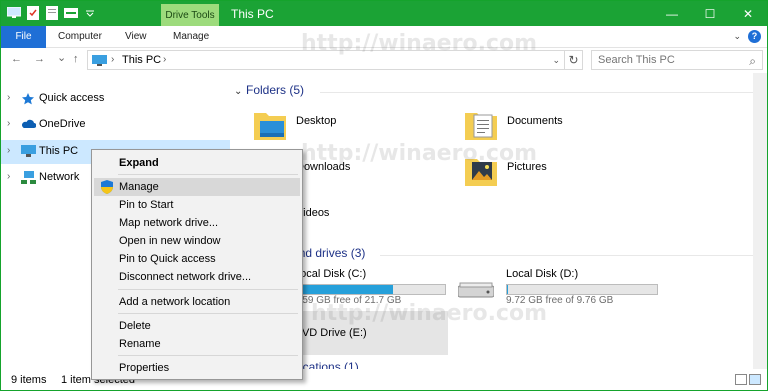  What do you see at coordinates (326, 60) in the screenshot?
I see `address-bar: › This PC › ⌄` at bounding box center [326, 60].